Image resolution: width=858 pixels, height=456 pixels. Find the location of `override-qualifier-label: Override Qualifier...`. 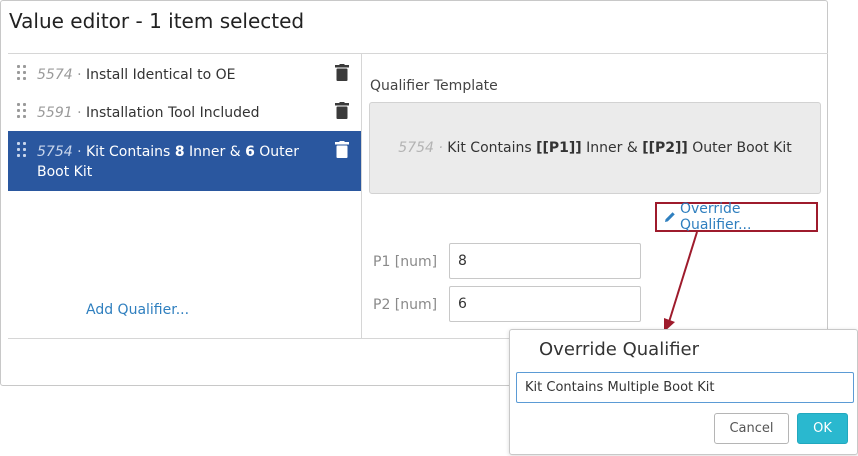

override-qualifier-label: Override Qualifier... is located at coordinates (715, 217).